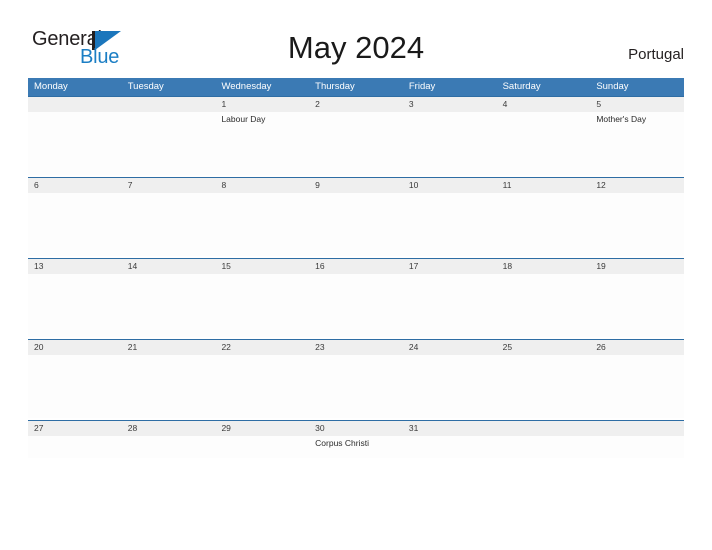 This screenshot has height=550, width=712. Describe the element at coordinates (544, 185) in the screenshot. I see `day-number: 11` at that location.